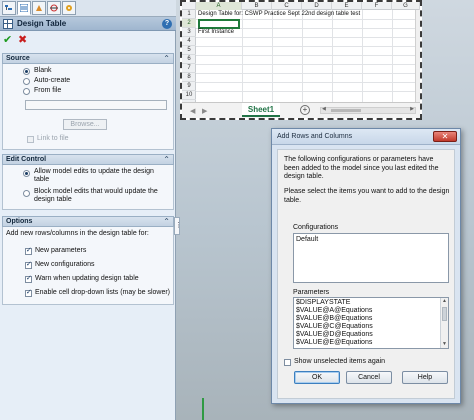 The image size is (474, 420). I want to click on list-item: $VALUE@A@Equations, so click(334, 310).